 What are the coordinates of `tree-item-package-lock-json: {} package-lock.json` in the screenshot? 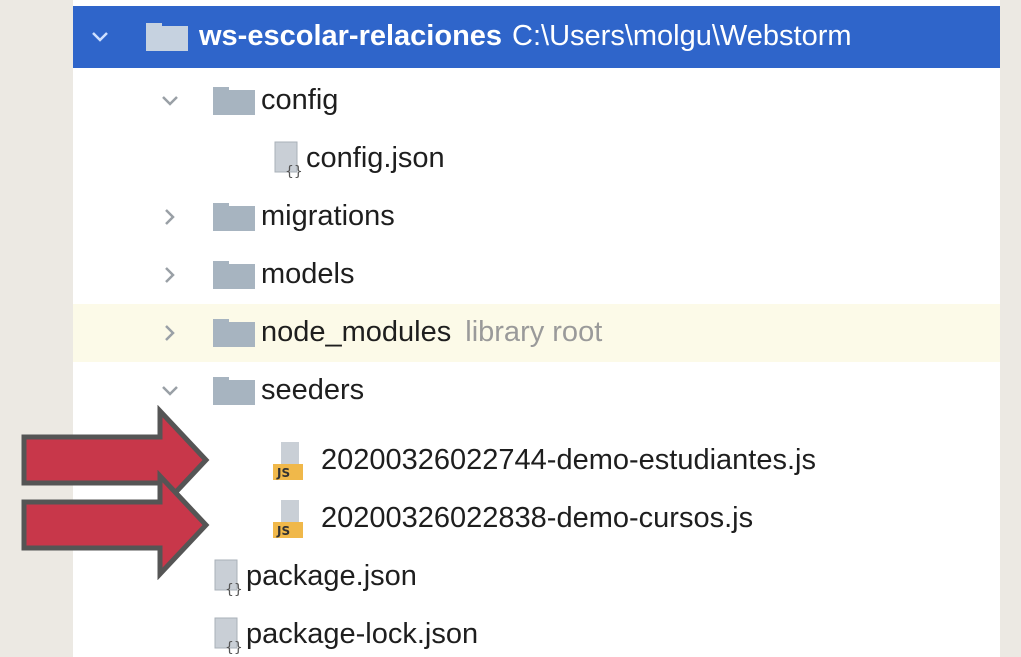 It's located at (536, 631).